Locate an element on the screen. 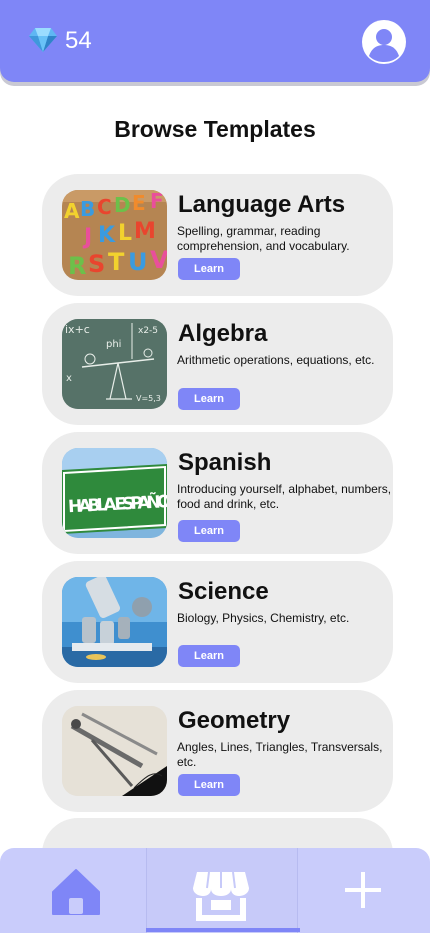 The width and height of the screenshot is (430, 933). home-icon is located at coordinates (76, 892).